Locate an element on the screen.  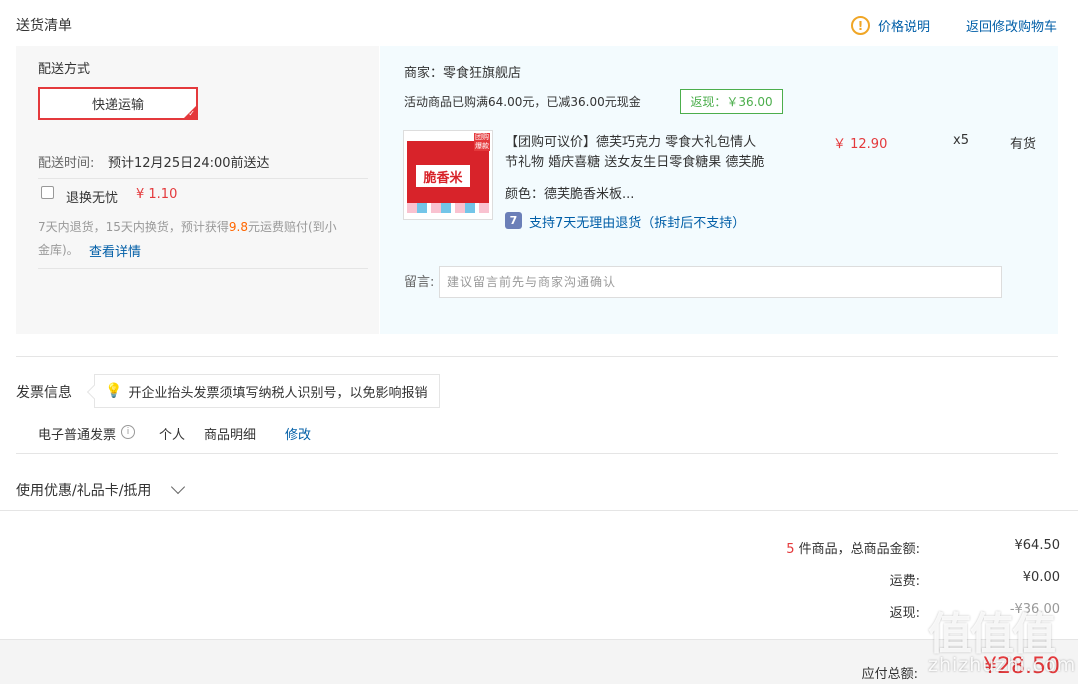
compensation-amount: 9.8 is located at coordinates (238, 227).